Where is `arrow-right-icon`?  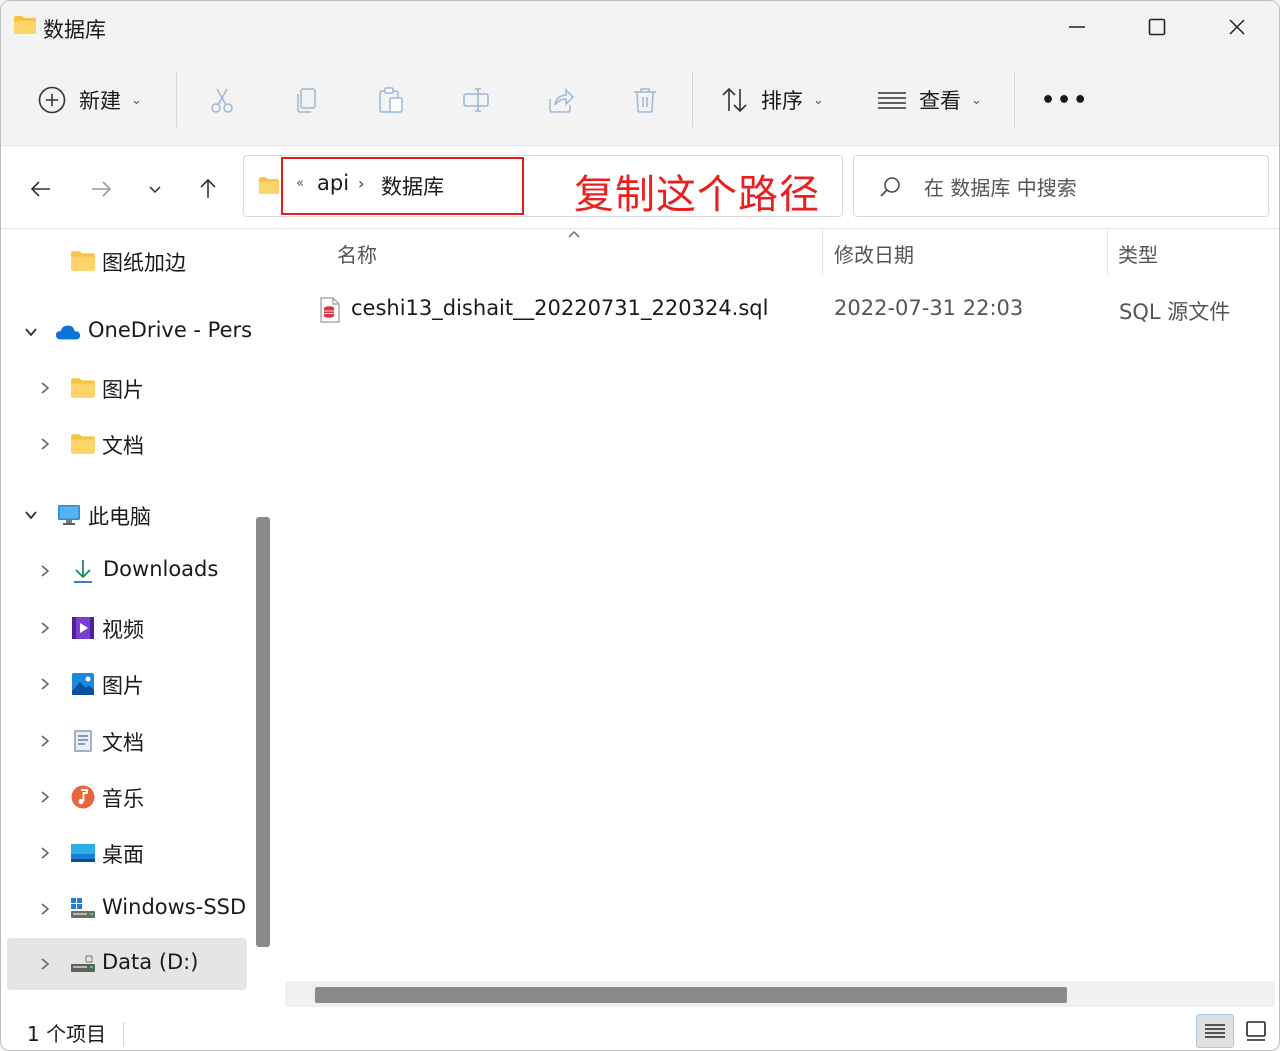
arrow-right-icon is located at coordinates (102, 189).